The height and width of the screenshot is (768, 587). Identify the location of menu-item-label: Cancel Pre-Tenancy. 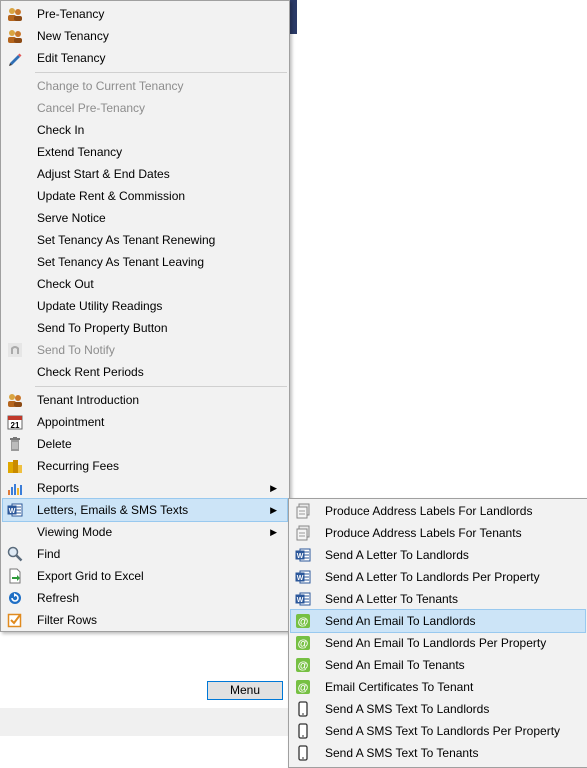
(91, 108).